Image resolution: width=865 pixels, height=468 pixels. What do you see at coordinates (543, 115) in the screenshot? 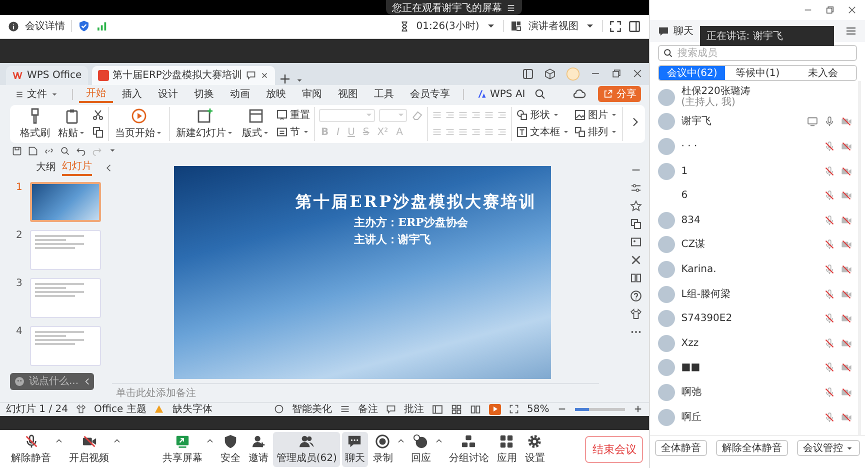
I see `ribbon-button: 形状` at bounding box center [543, 115].